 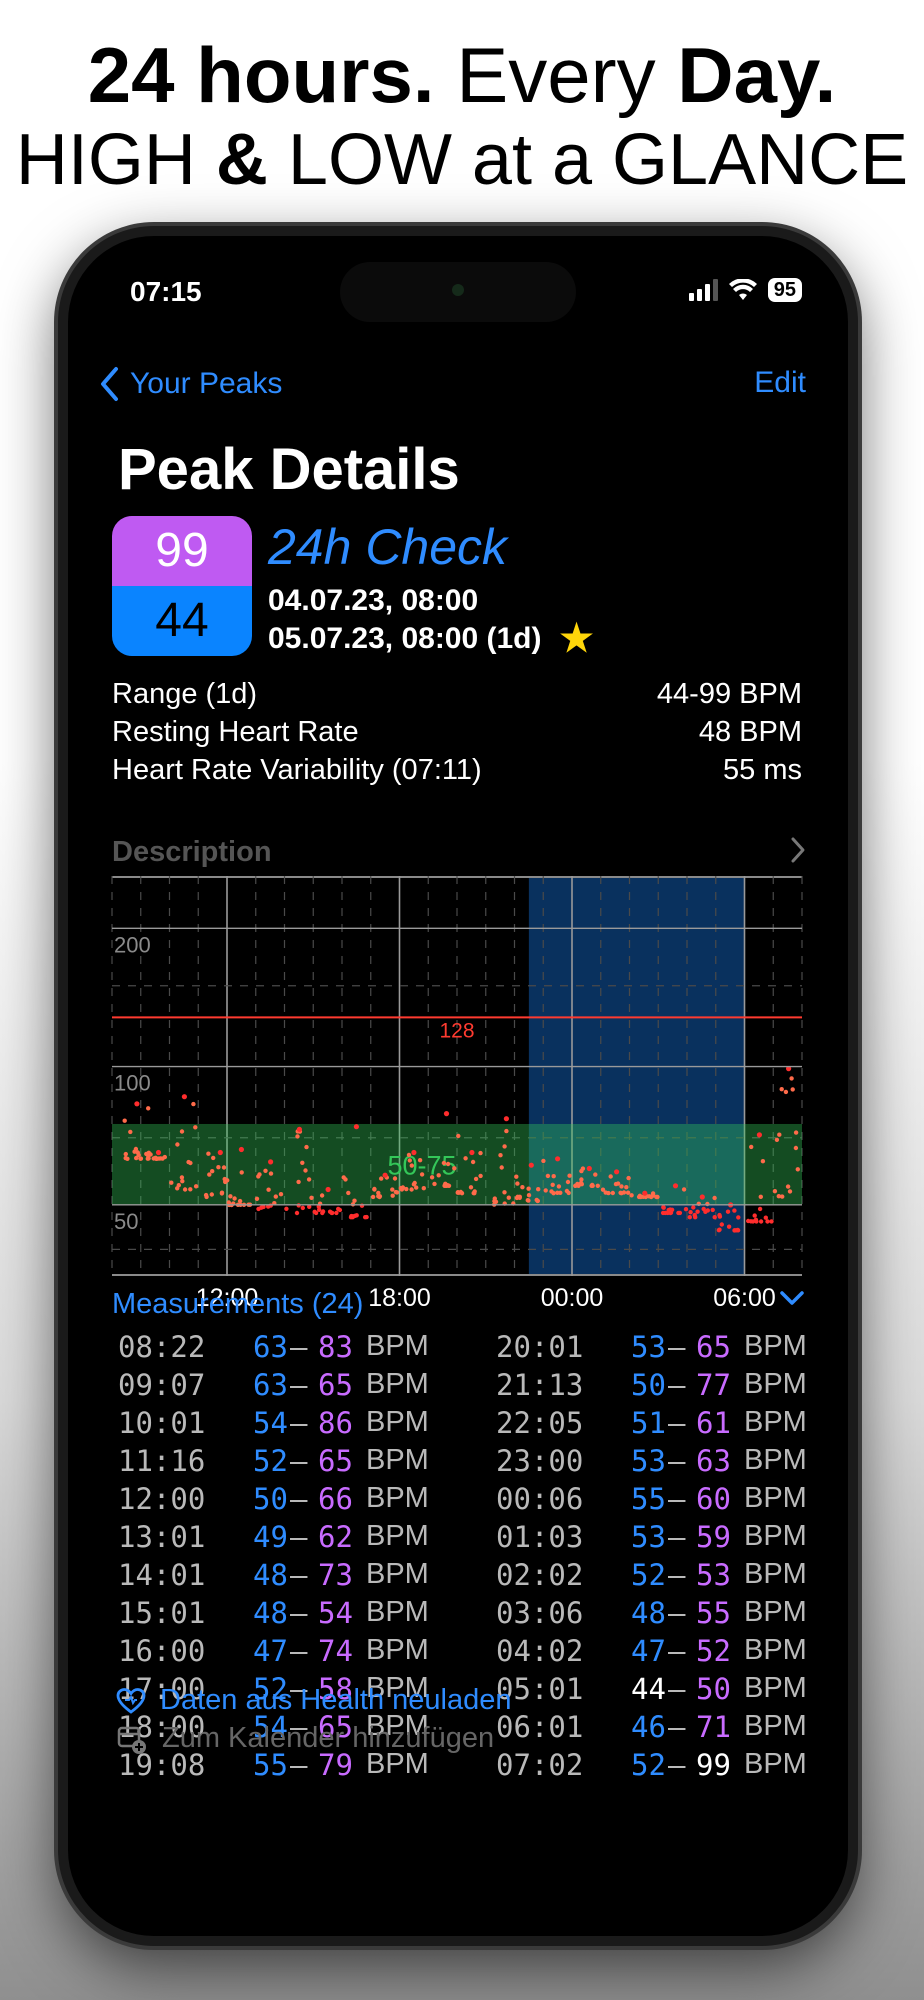 What do you see at coordinates (713, 1689) in the screenshot?
I see `measurement-high: 50` at bounding box center [713, 1689].